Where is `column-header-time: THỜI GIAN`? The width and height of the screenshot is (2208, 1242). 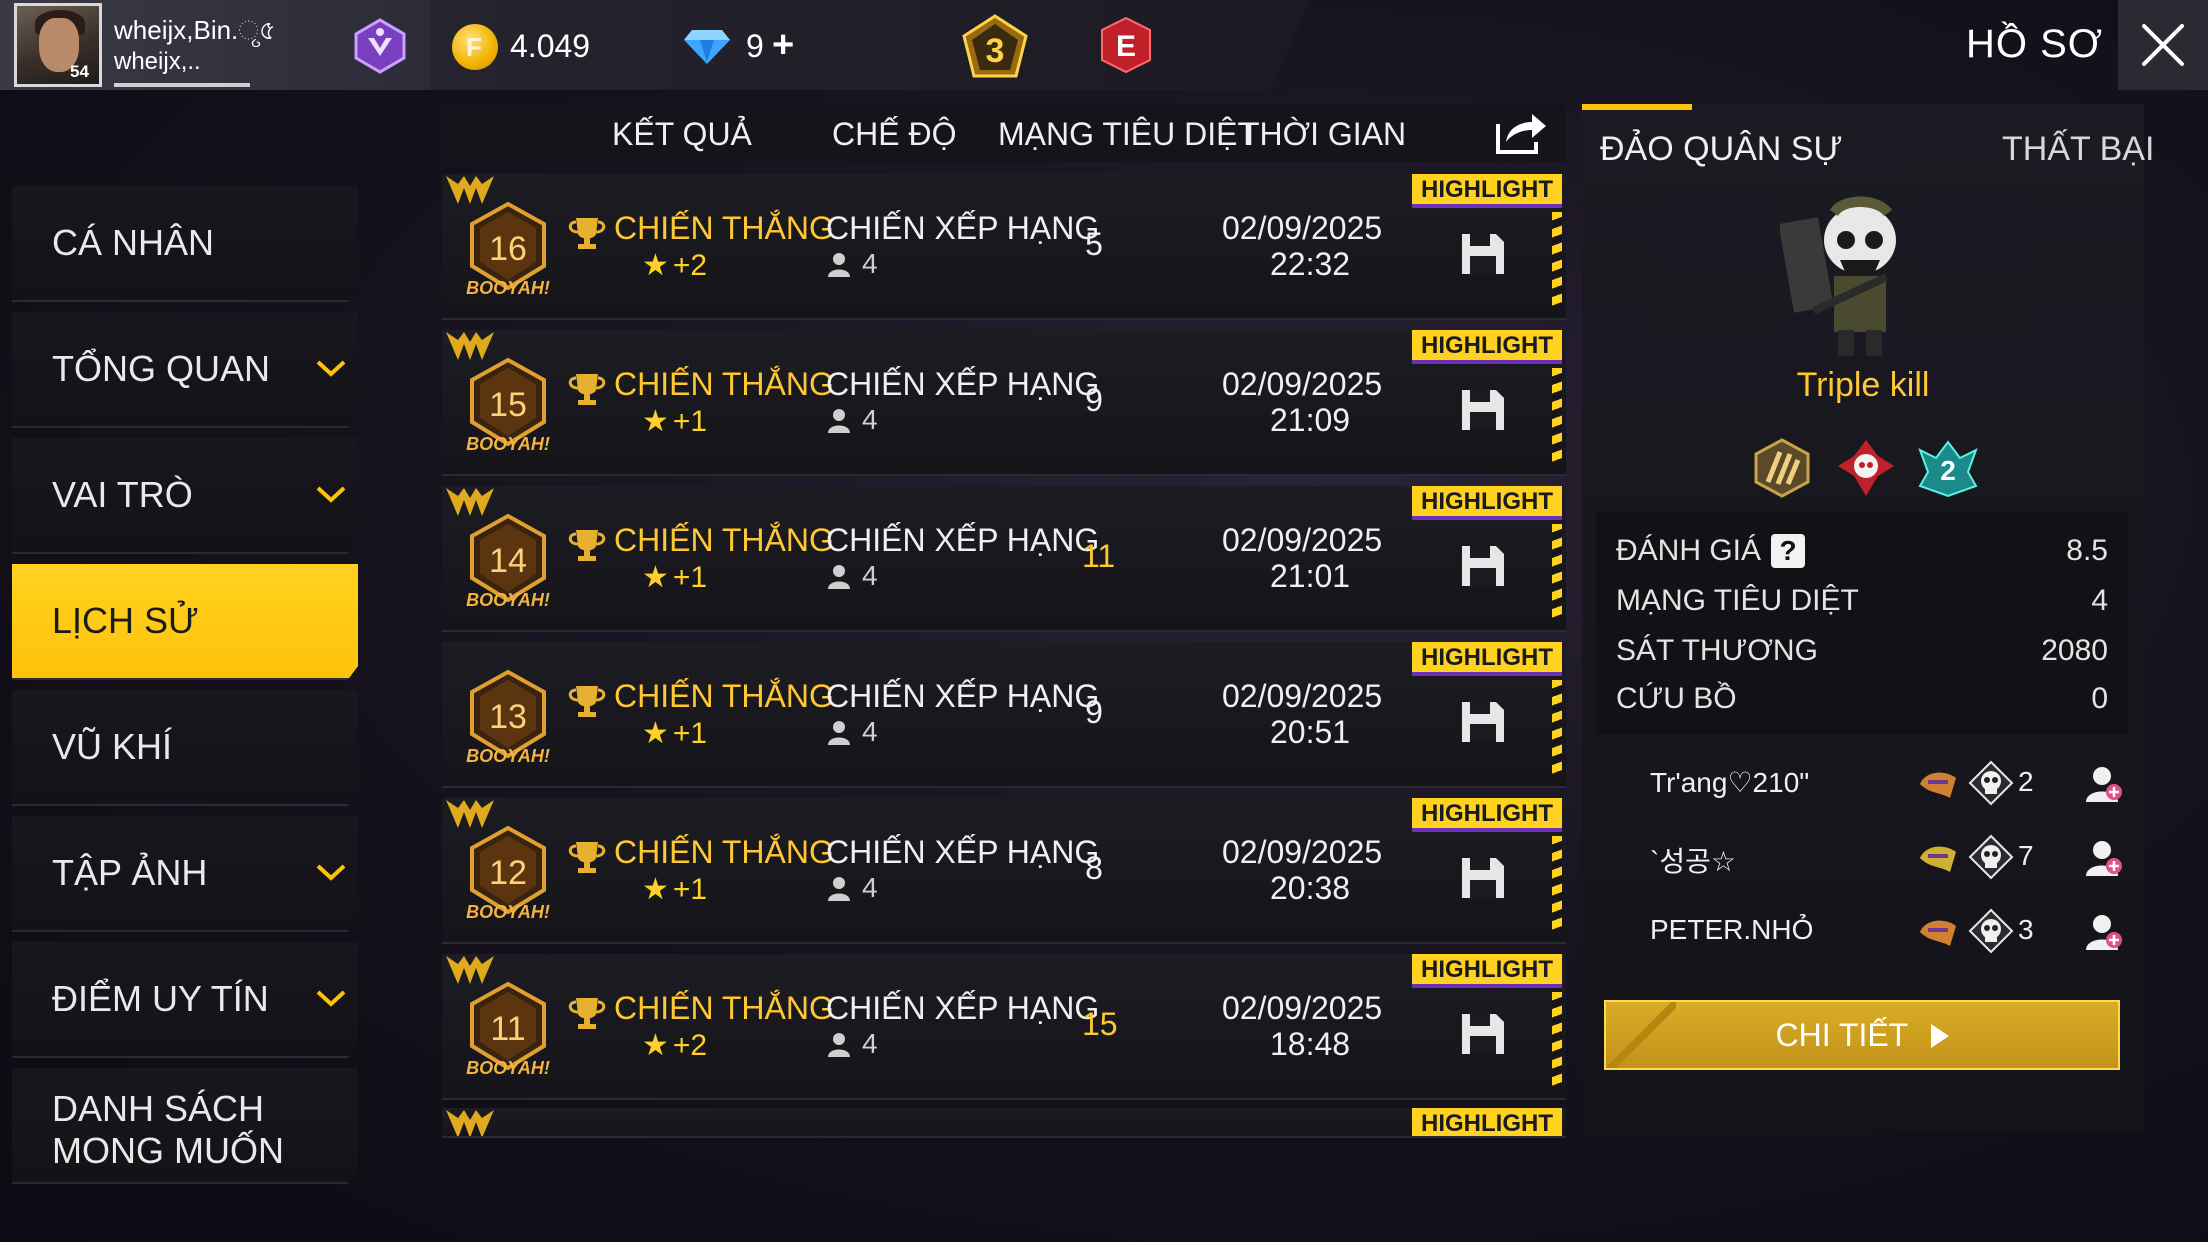 column-header-time: THỜI GIAN is located at coordinates (1323, 134).